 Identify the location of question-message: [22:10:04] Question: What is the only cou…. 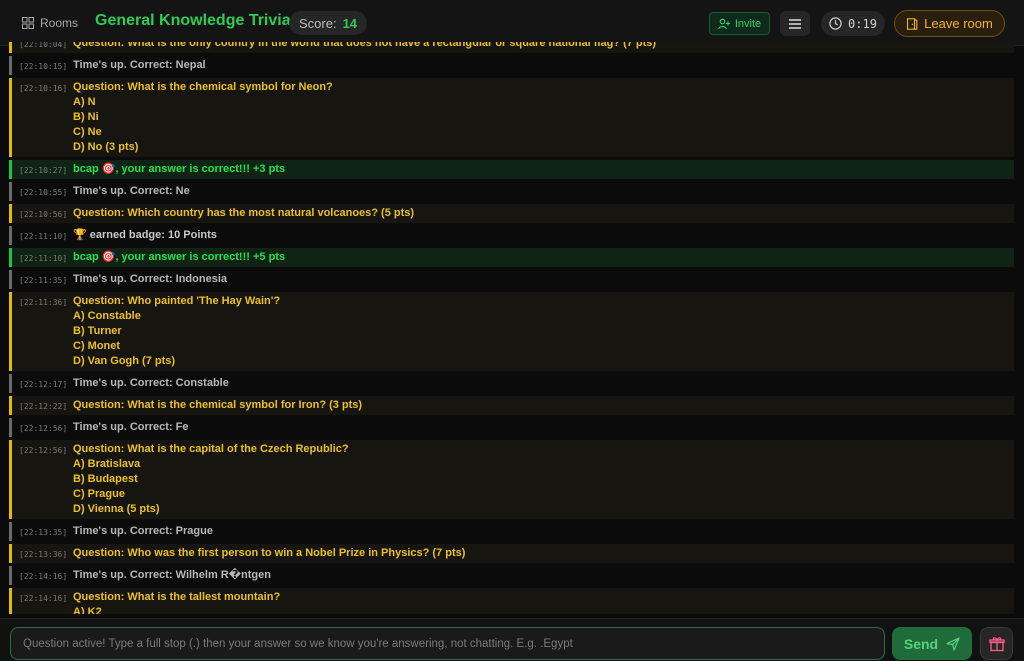
(511, 47).